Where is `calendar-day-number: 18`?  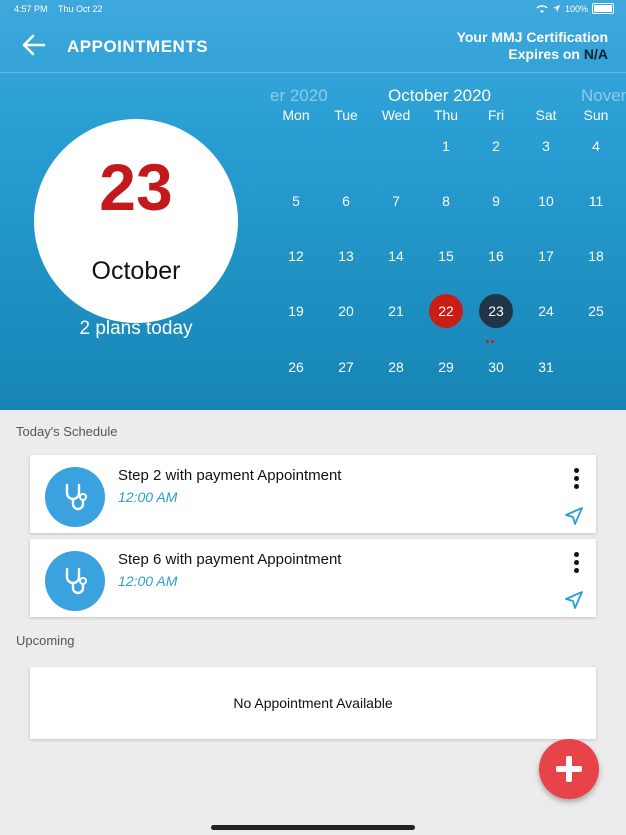
calendar-day-number: 18 is located at coordinates (596, 256).